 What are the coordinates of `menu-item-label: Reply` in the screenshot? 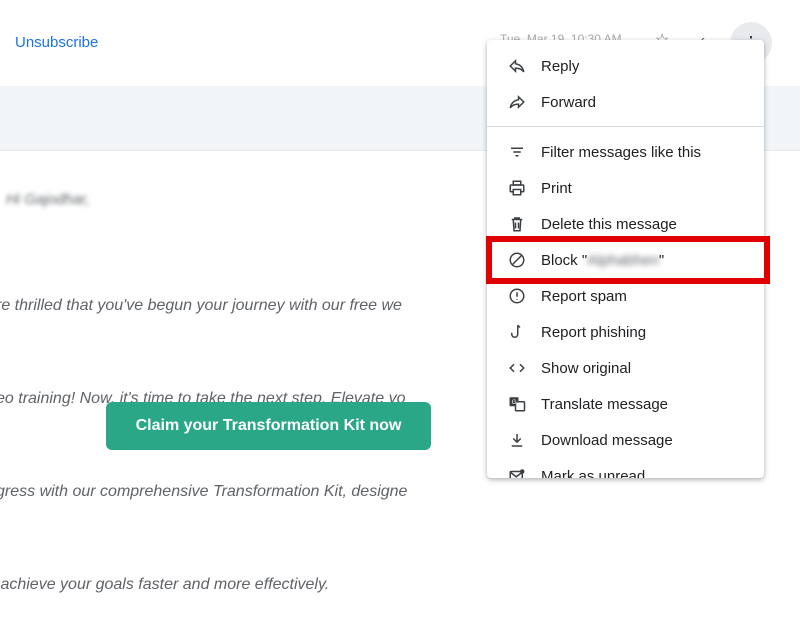 It's located at (560, 66).